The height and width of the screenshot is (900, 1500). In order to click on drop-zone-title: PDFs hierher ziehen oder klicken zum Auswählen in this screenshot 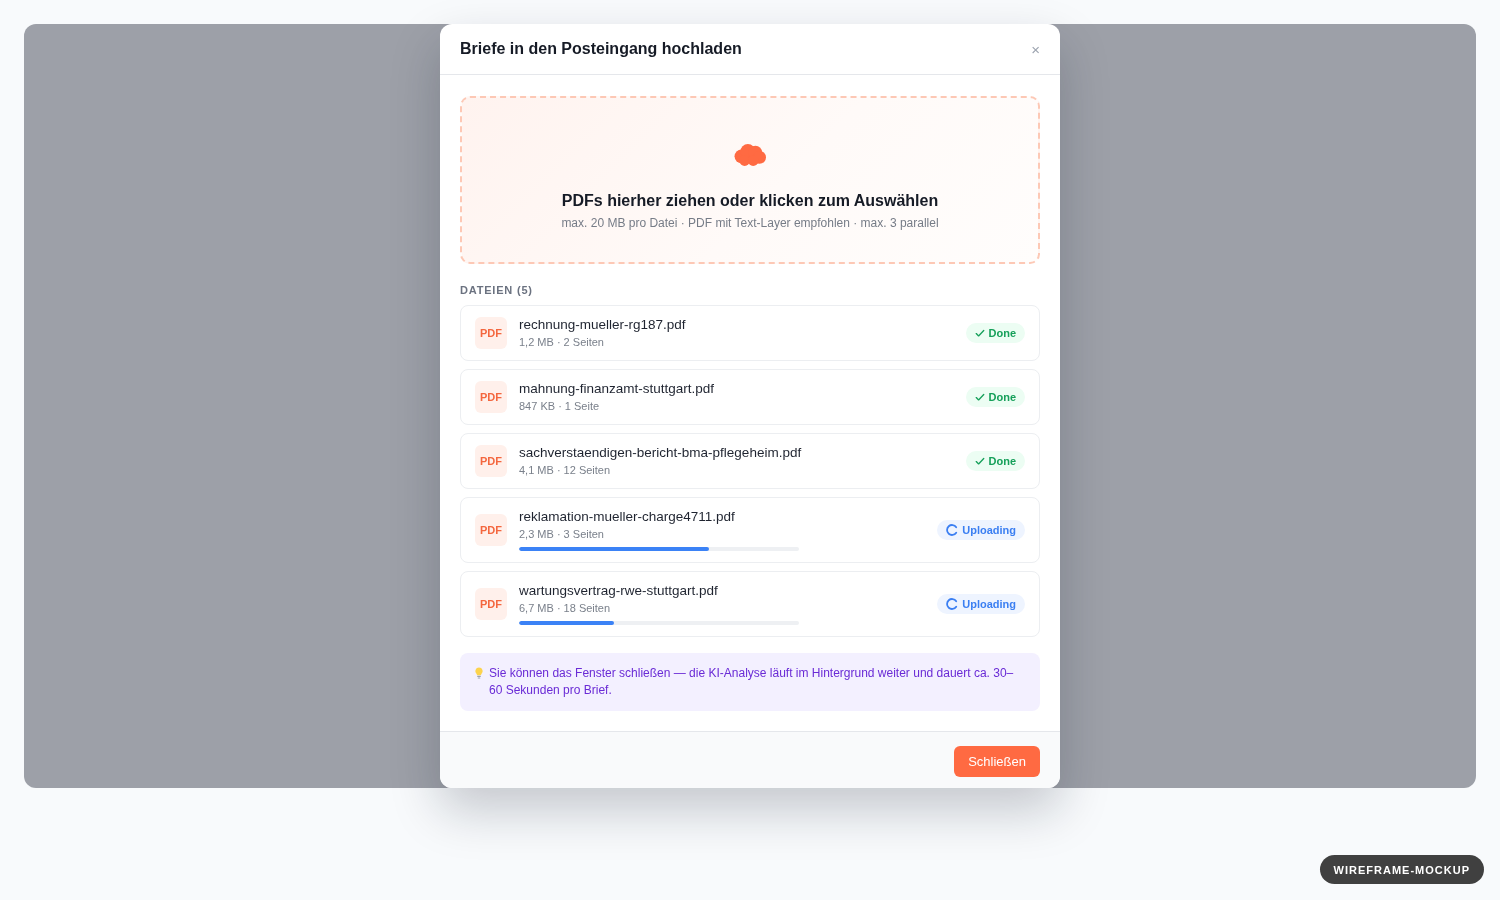, I will do `click(750, 201)`.